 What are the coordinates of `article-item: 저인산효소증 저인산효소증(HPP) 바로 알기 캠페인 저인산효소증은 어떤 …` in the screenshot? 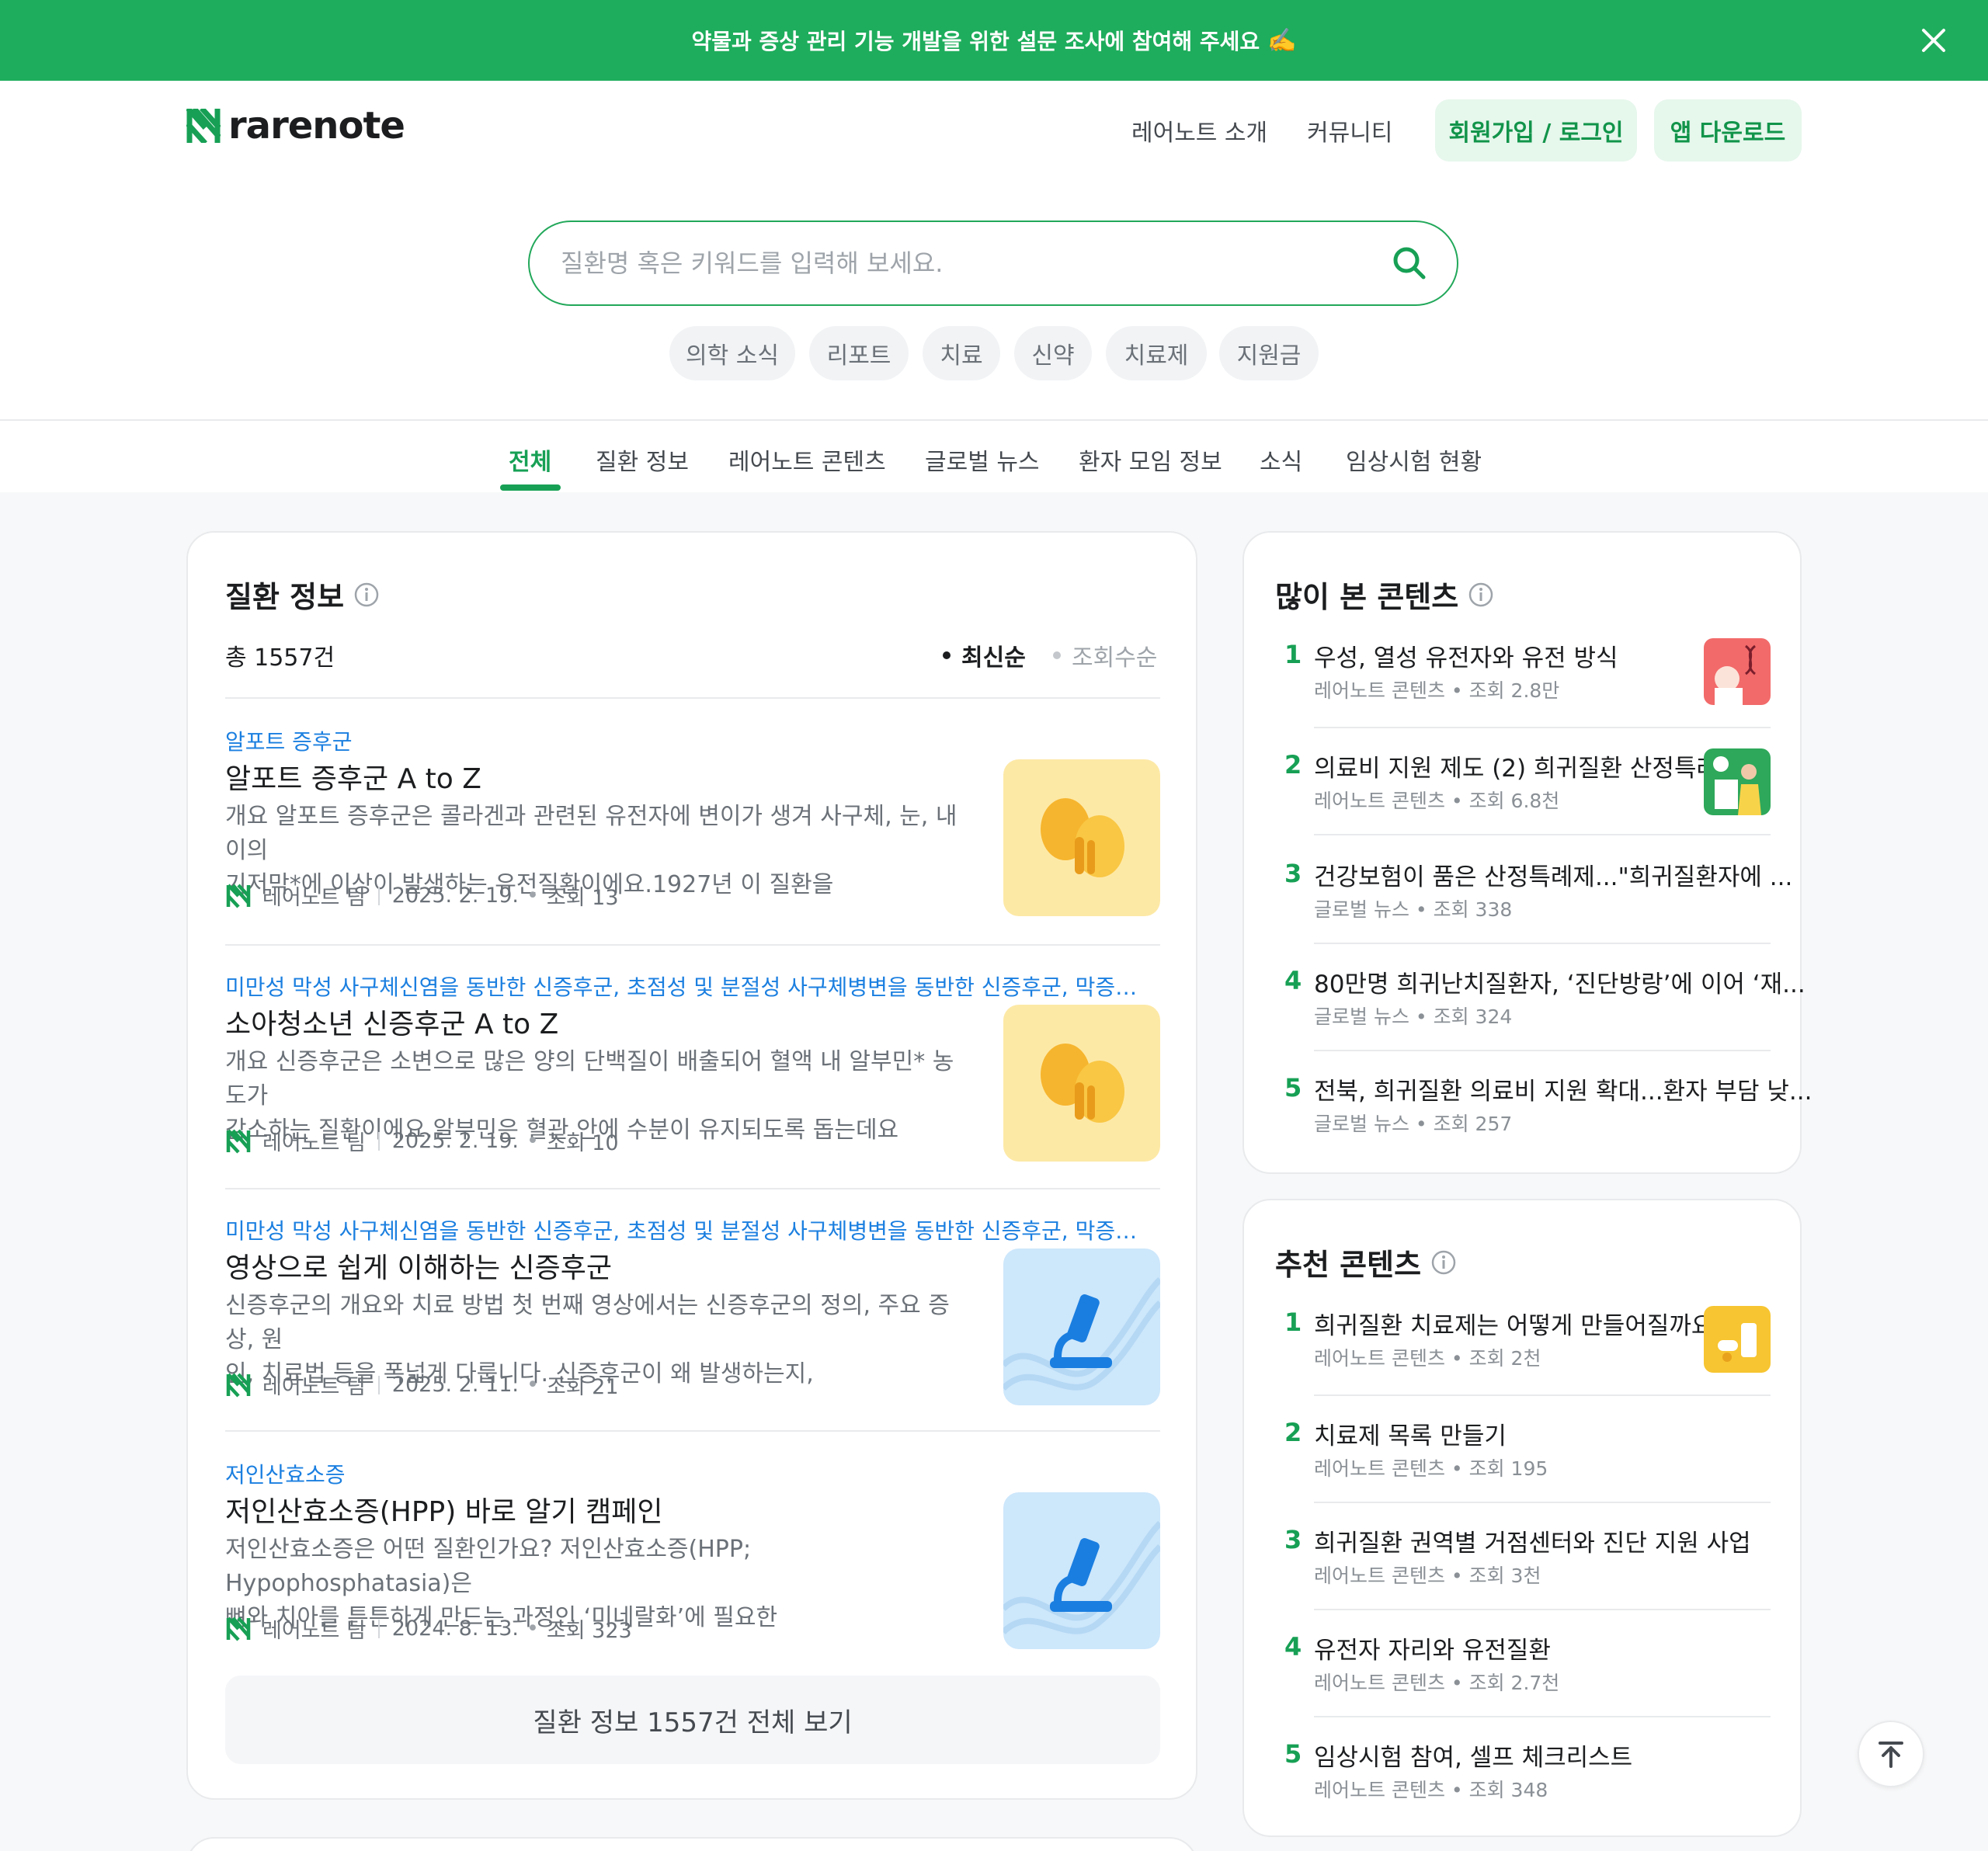 It's located at (693, 1574).